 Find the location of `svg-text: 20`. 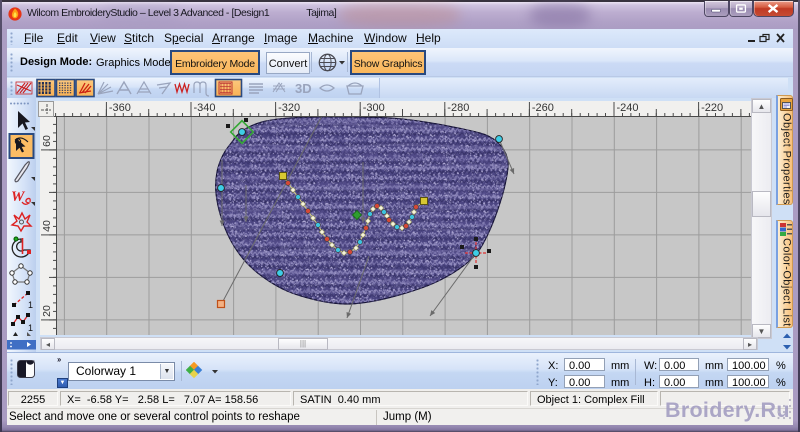

svg-text: 20 is located at coordinates (47, 311).